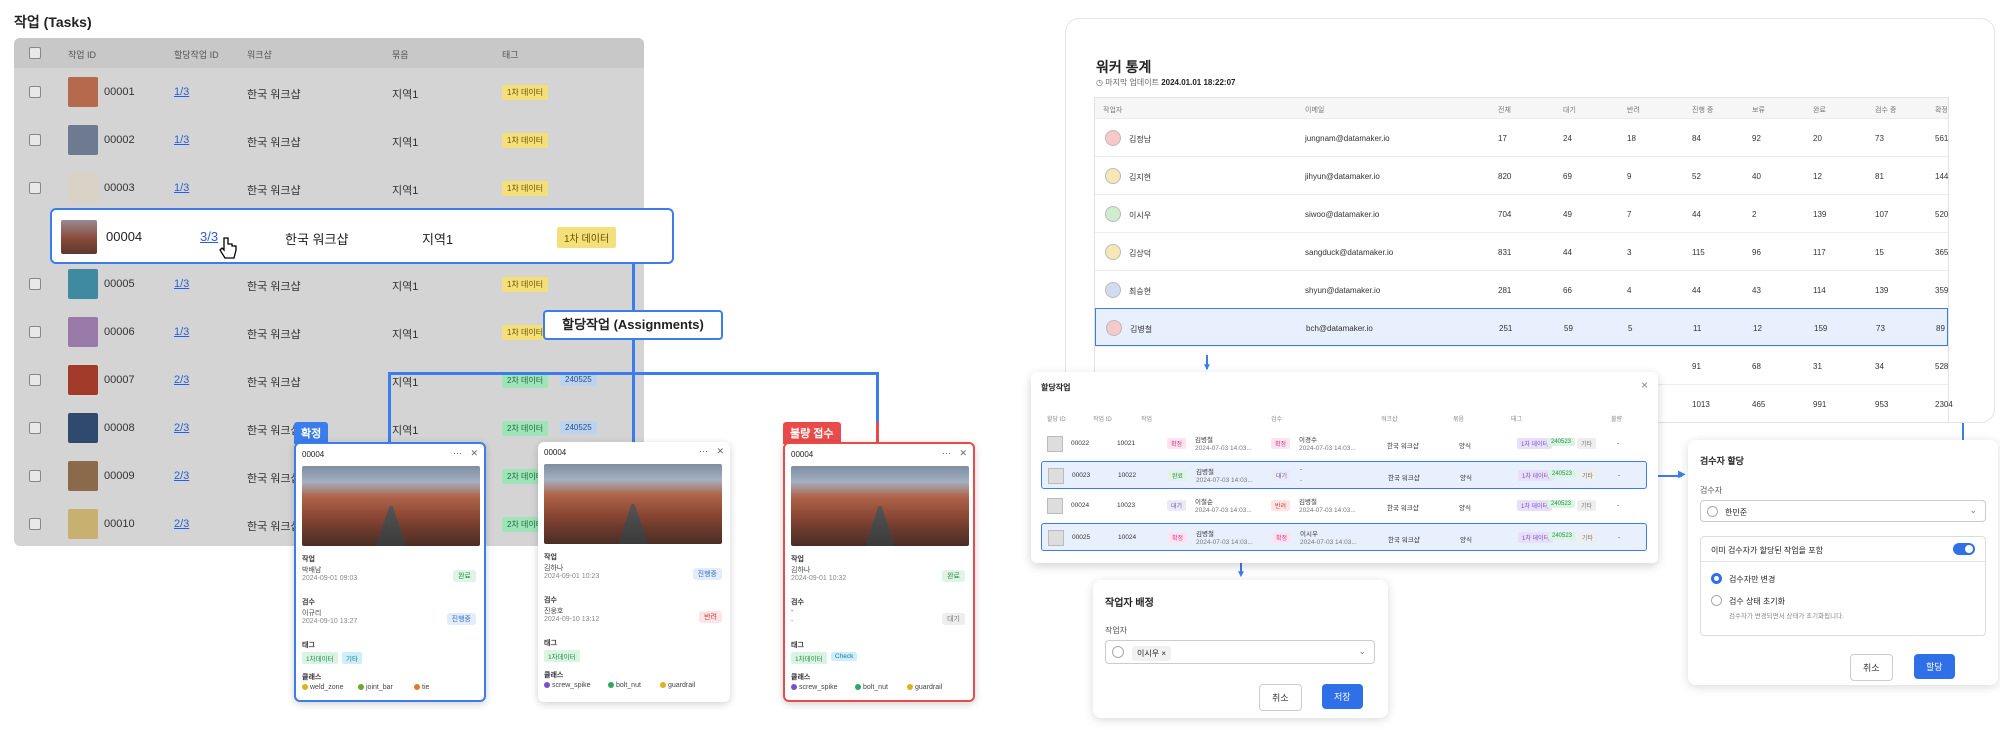 The image size is (2000, 738). What do you see at coordinates (1616, 418) in the screenshot?
I see `col-header: 불량` at bounding box center [1616, 418].